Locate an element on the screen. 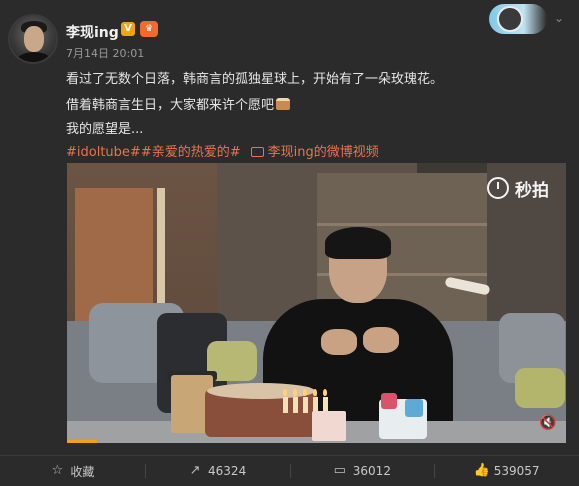 This screenshot has height=486, width=579. member-badge-icon: ♛ is located at coordinates (149, 29).